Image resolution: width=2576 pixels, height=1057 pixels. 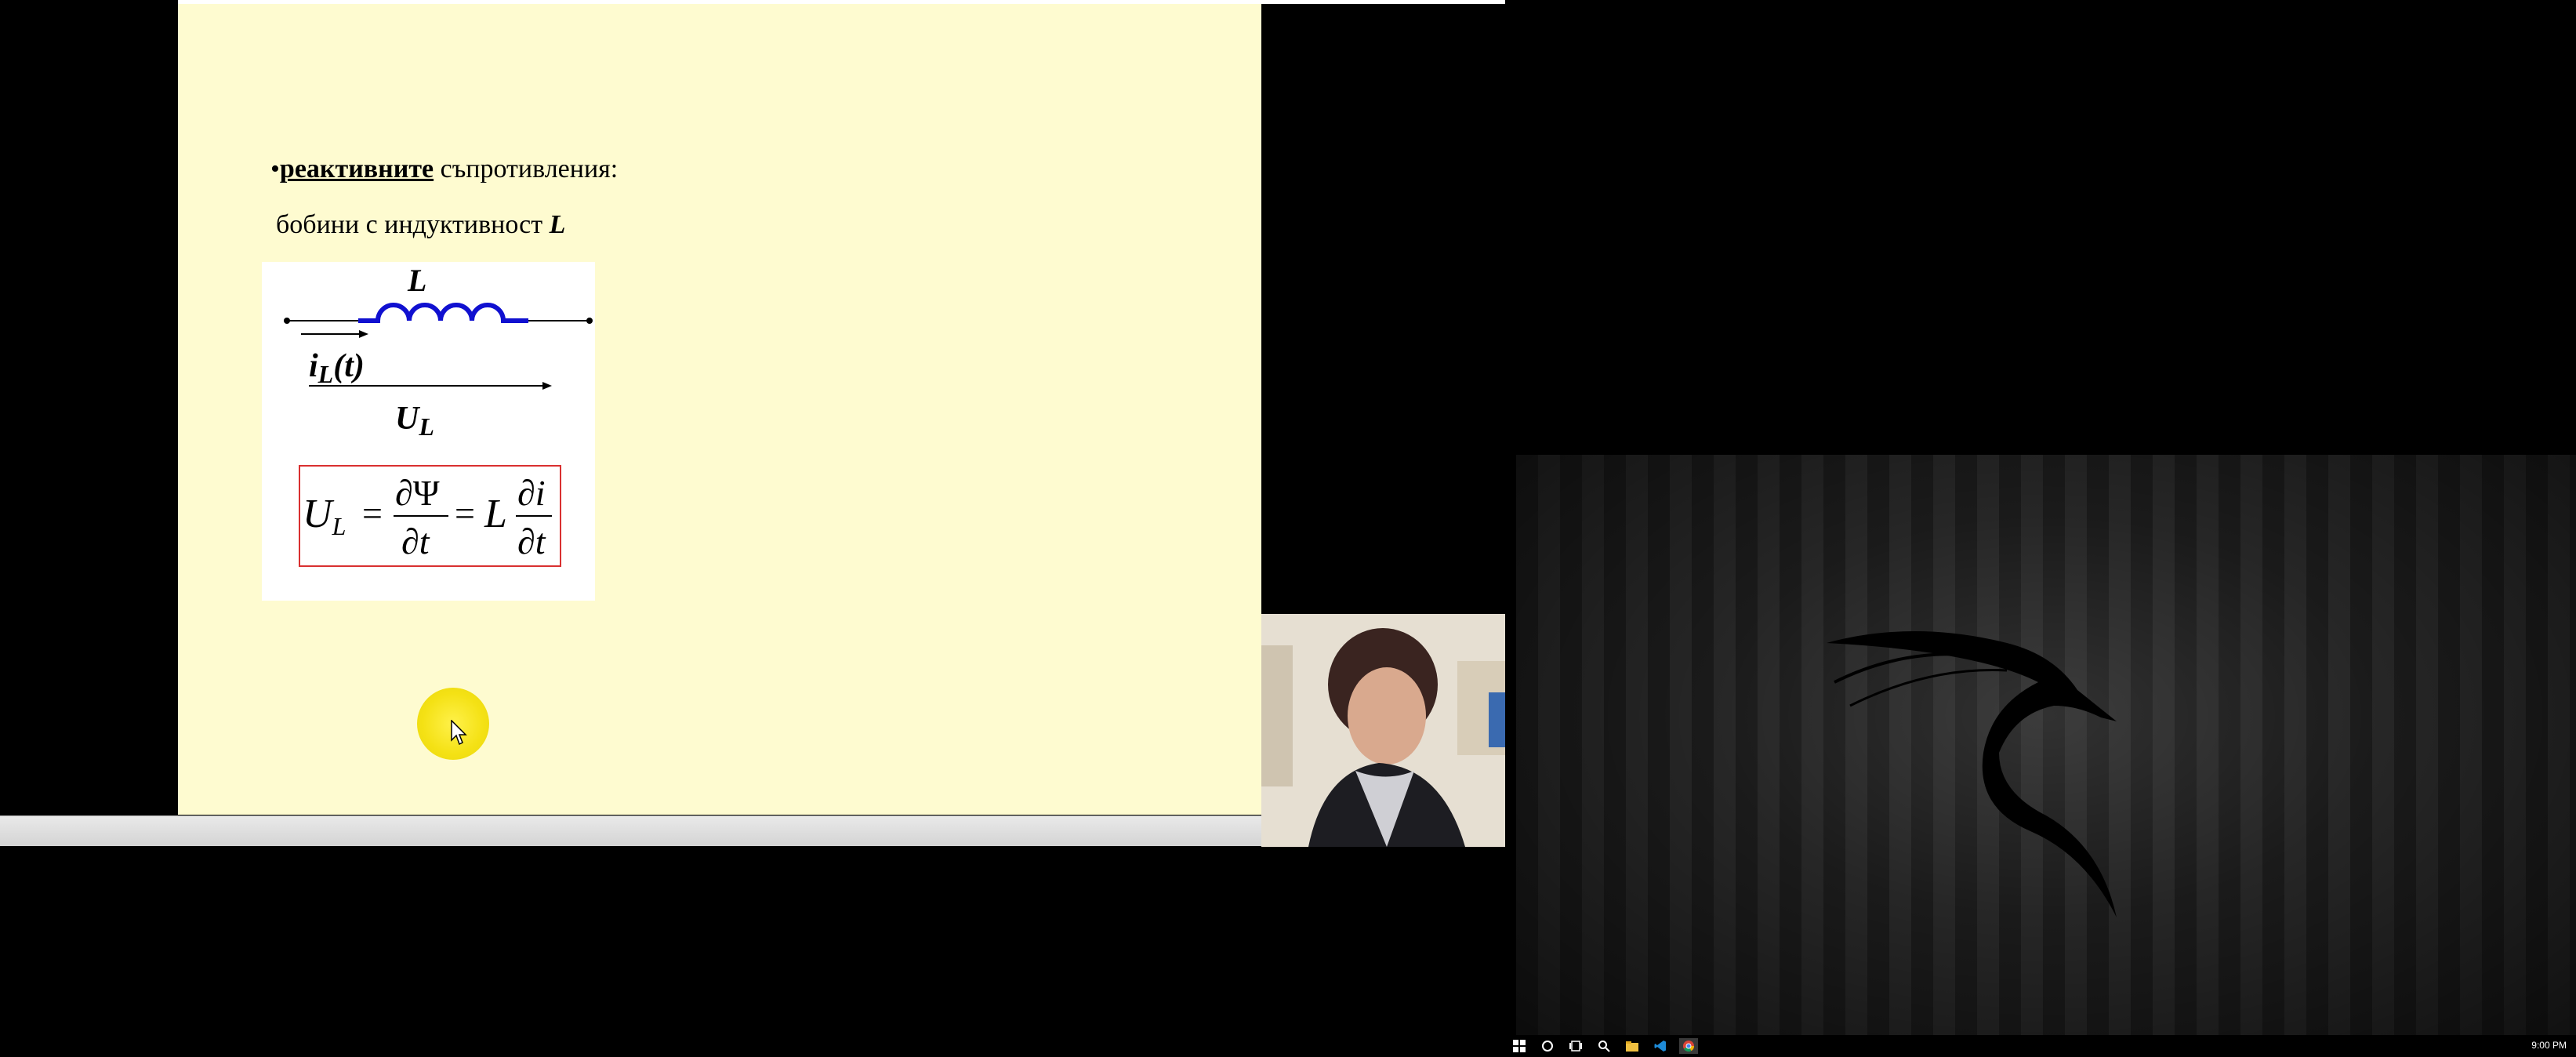 I want to click on current-label: iL(t), so click(x=337, y=368).